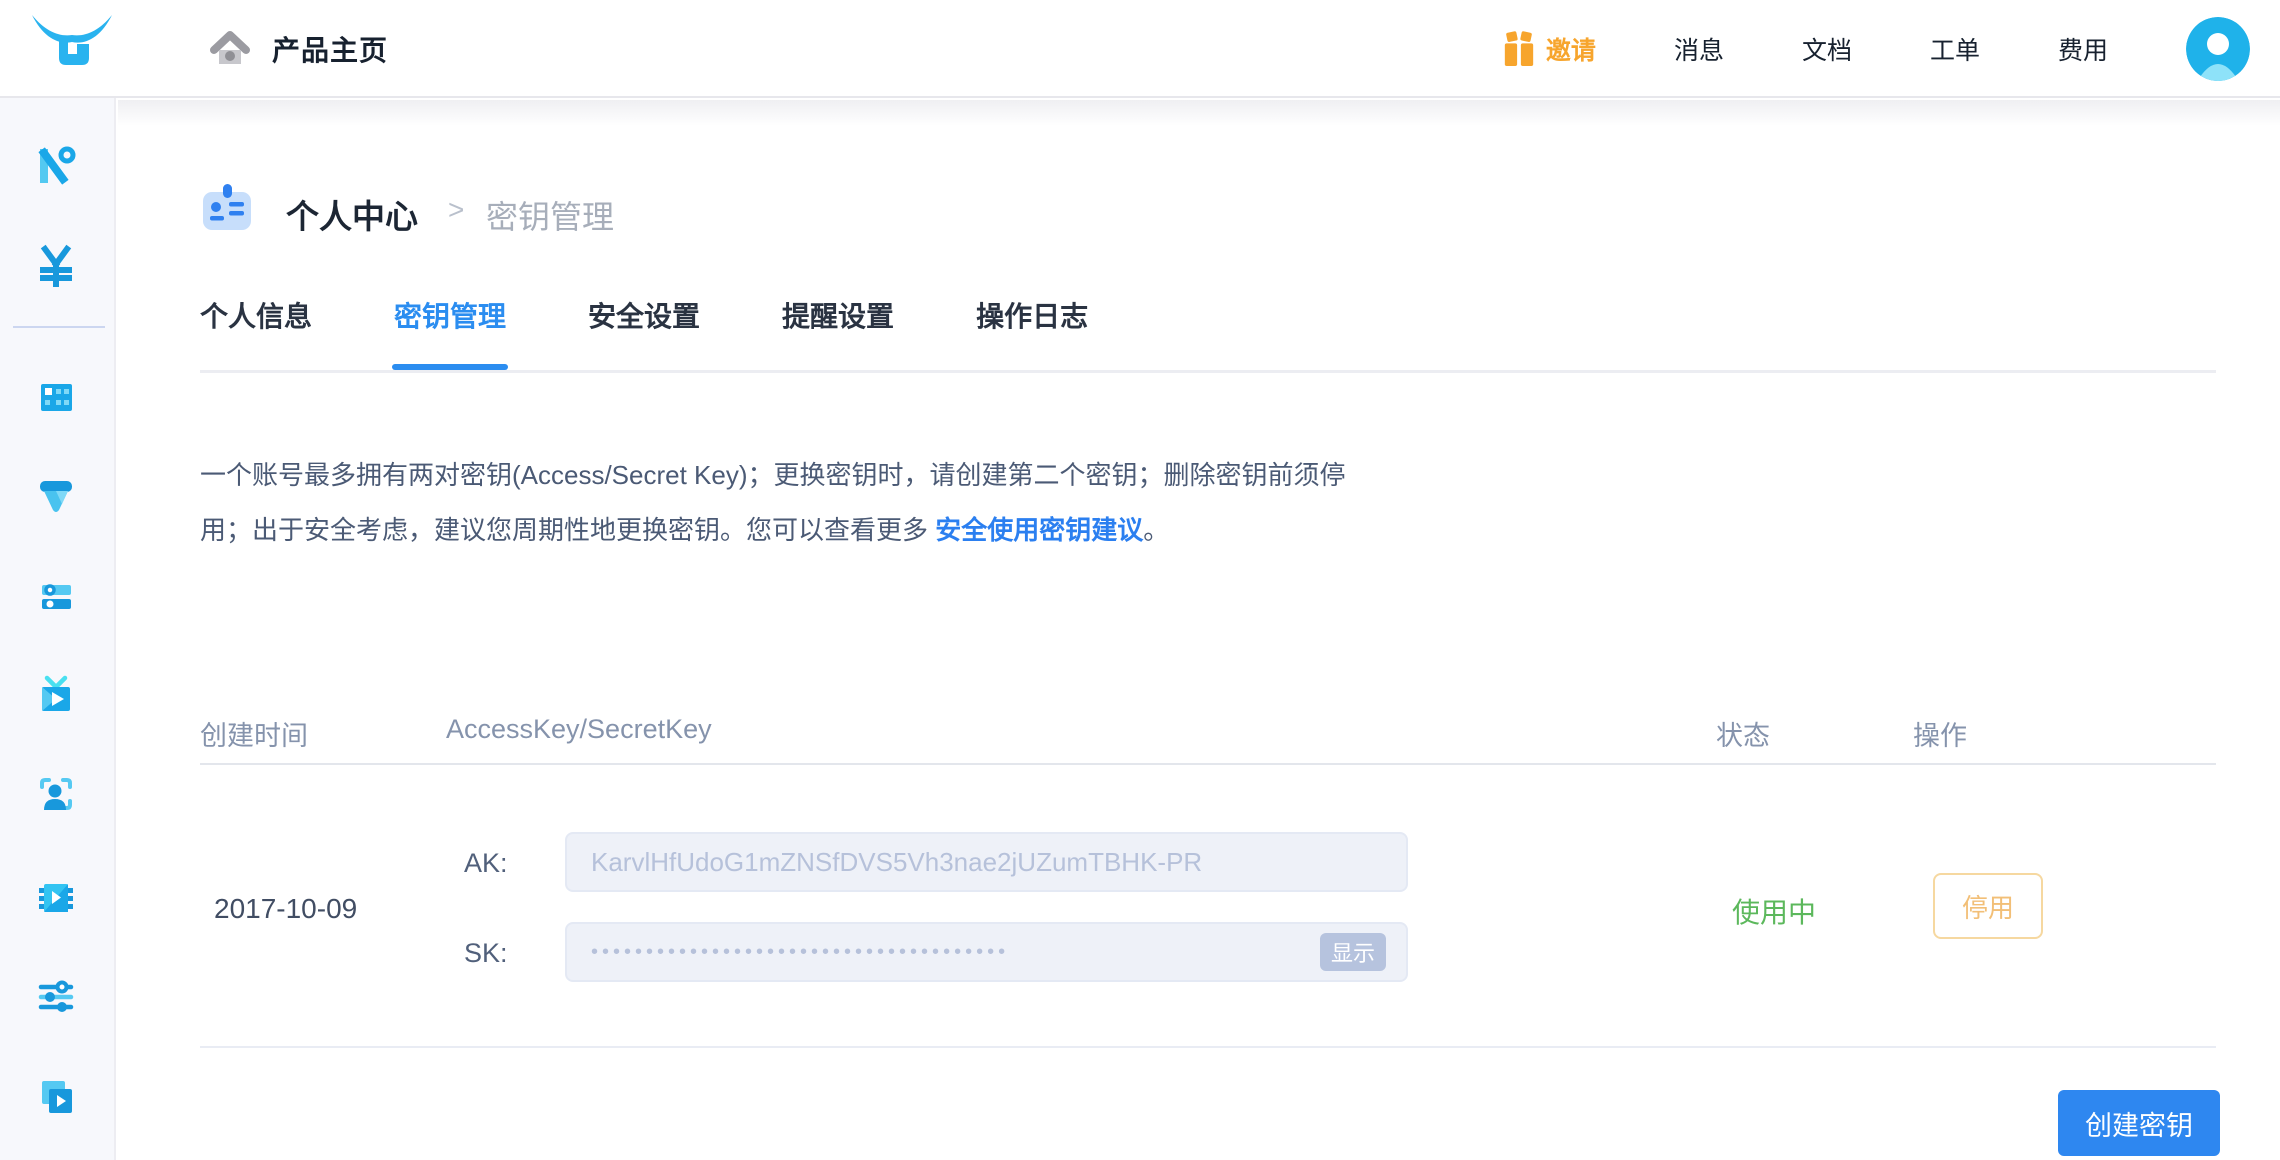 The image size is (2280, 1160). What do you see at coordinates (56, 996) in the screenshot?
I see `sidebar-item-equalizer-icon` at bounding box center [56, 996].